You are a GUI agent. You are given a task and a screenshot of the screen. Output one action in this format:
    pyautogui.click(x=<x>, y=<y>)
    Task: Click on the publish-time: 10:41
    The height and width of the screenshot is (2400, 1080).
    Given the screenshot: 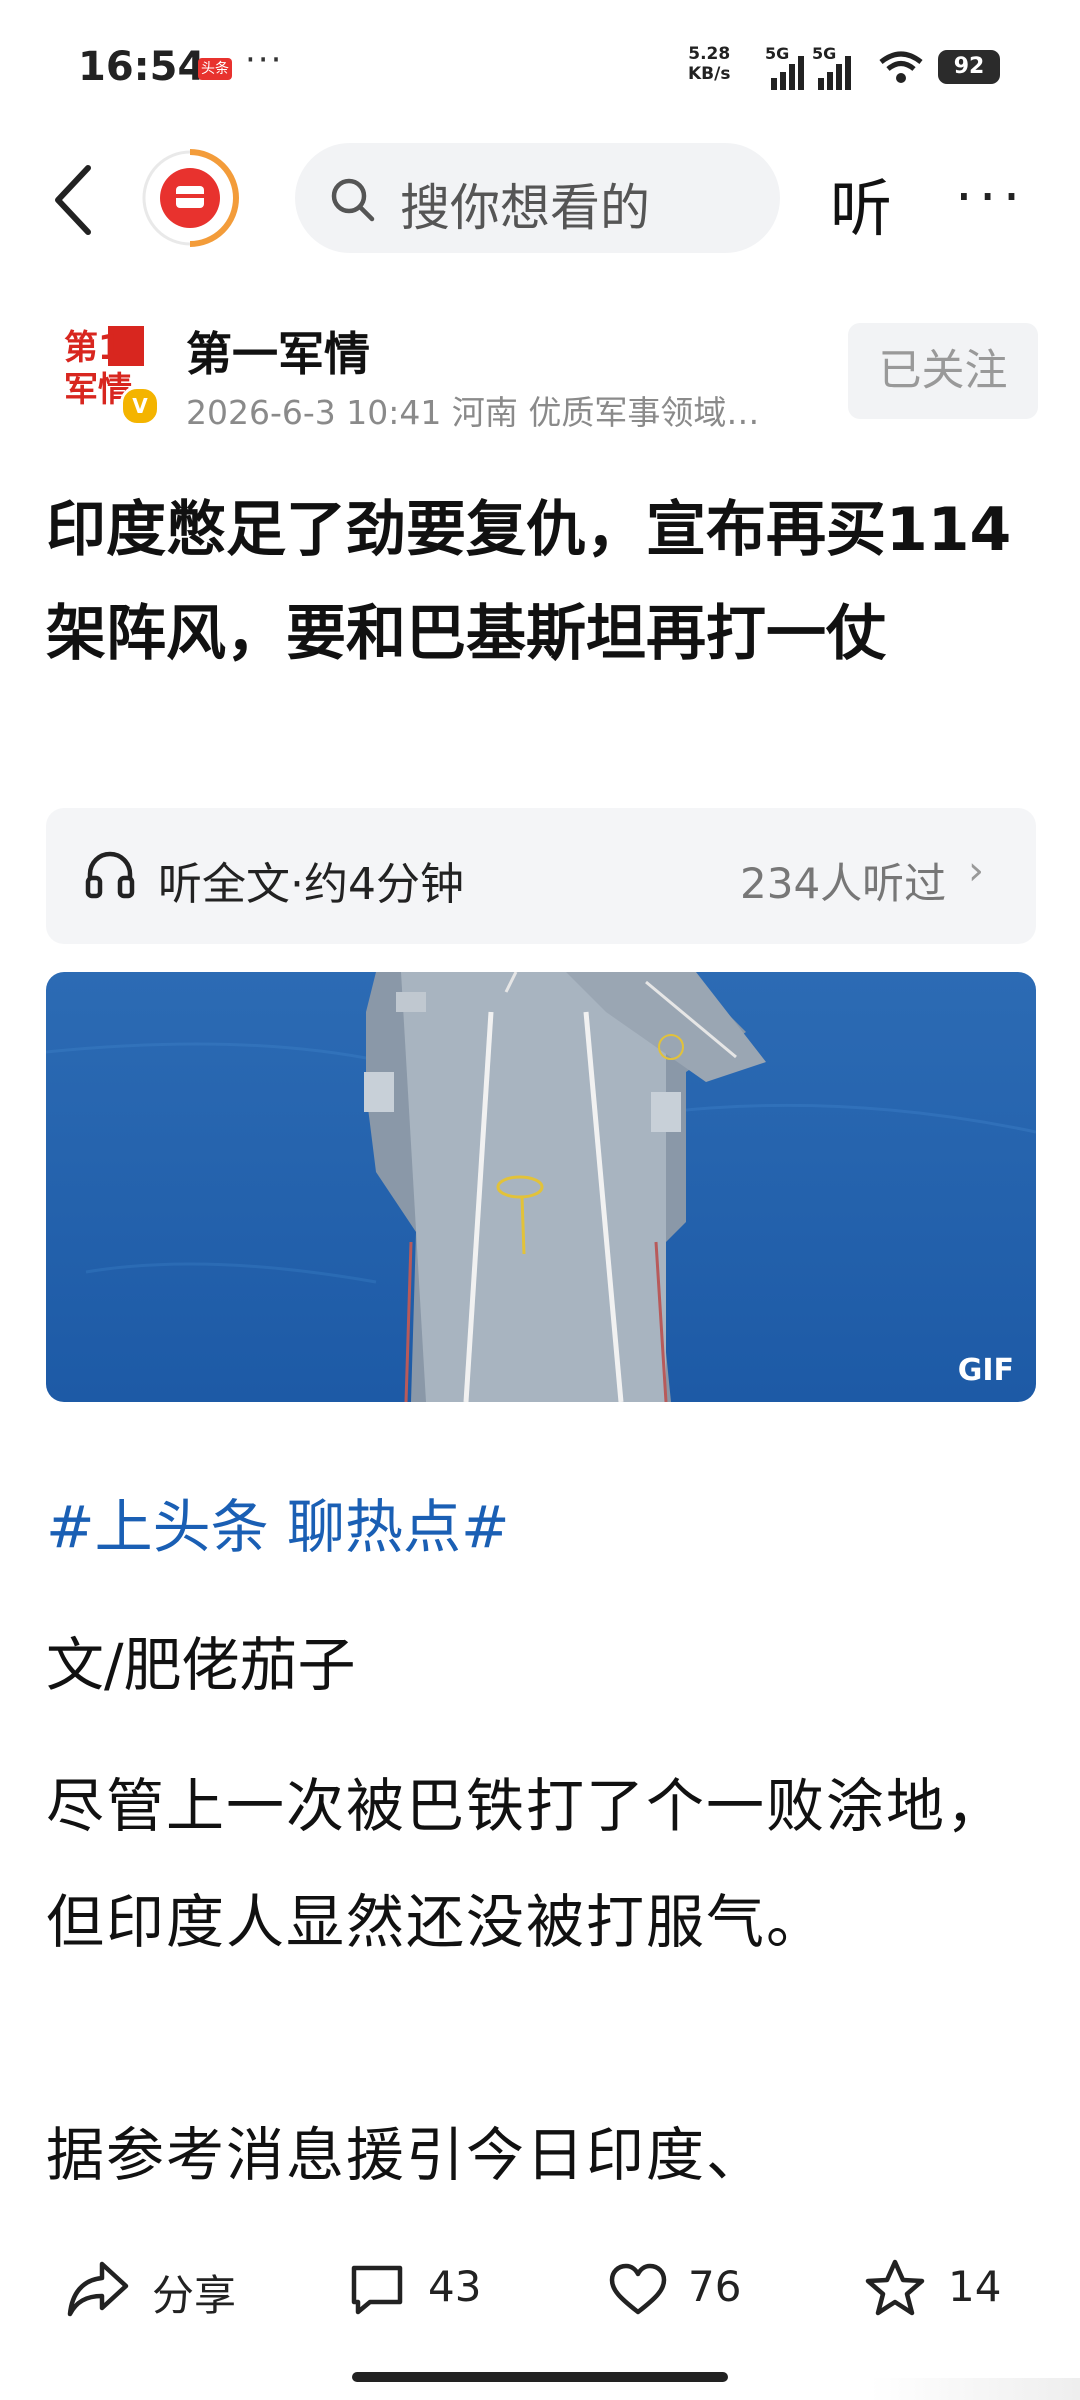 What is the action you would take?
    pyautogui.click(x=394, y=412)
    